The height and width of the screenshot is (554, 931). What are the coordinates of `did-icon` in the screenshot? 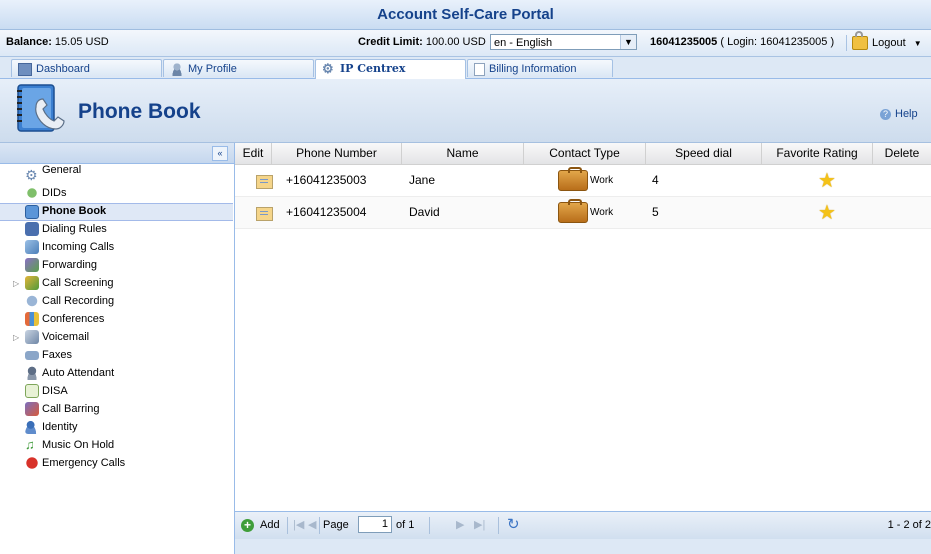 It's located at (32, 193).